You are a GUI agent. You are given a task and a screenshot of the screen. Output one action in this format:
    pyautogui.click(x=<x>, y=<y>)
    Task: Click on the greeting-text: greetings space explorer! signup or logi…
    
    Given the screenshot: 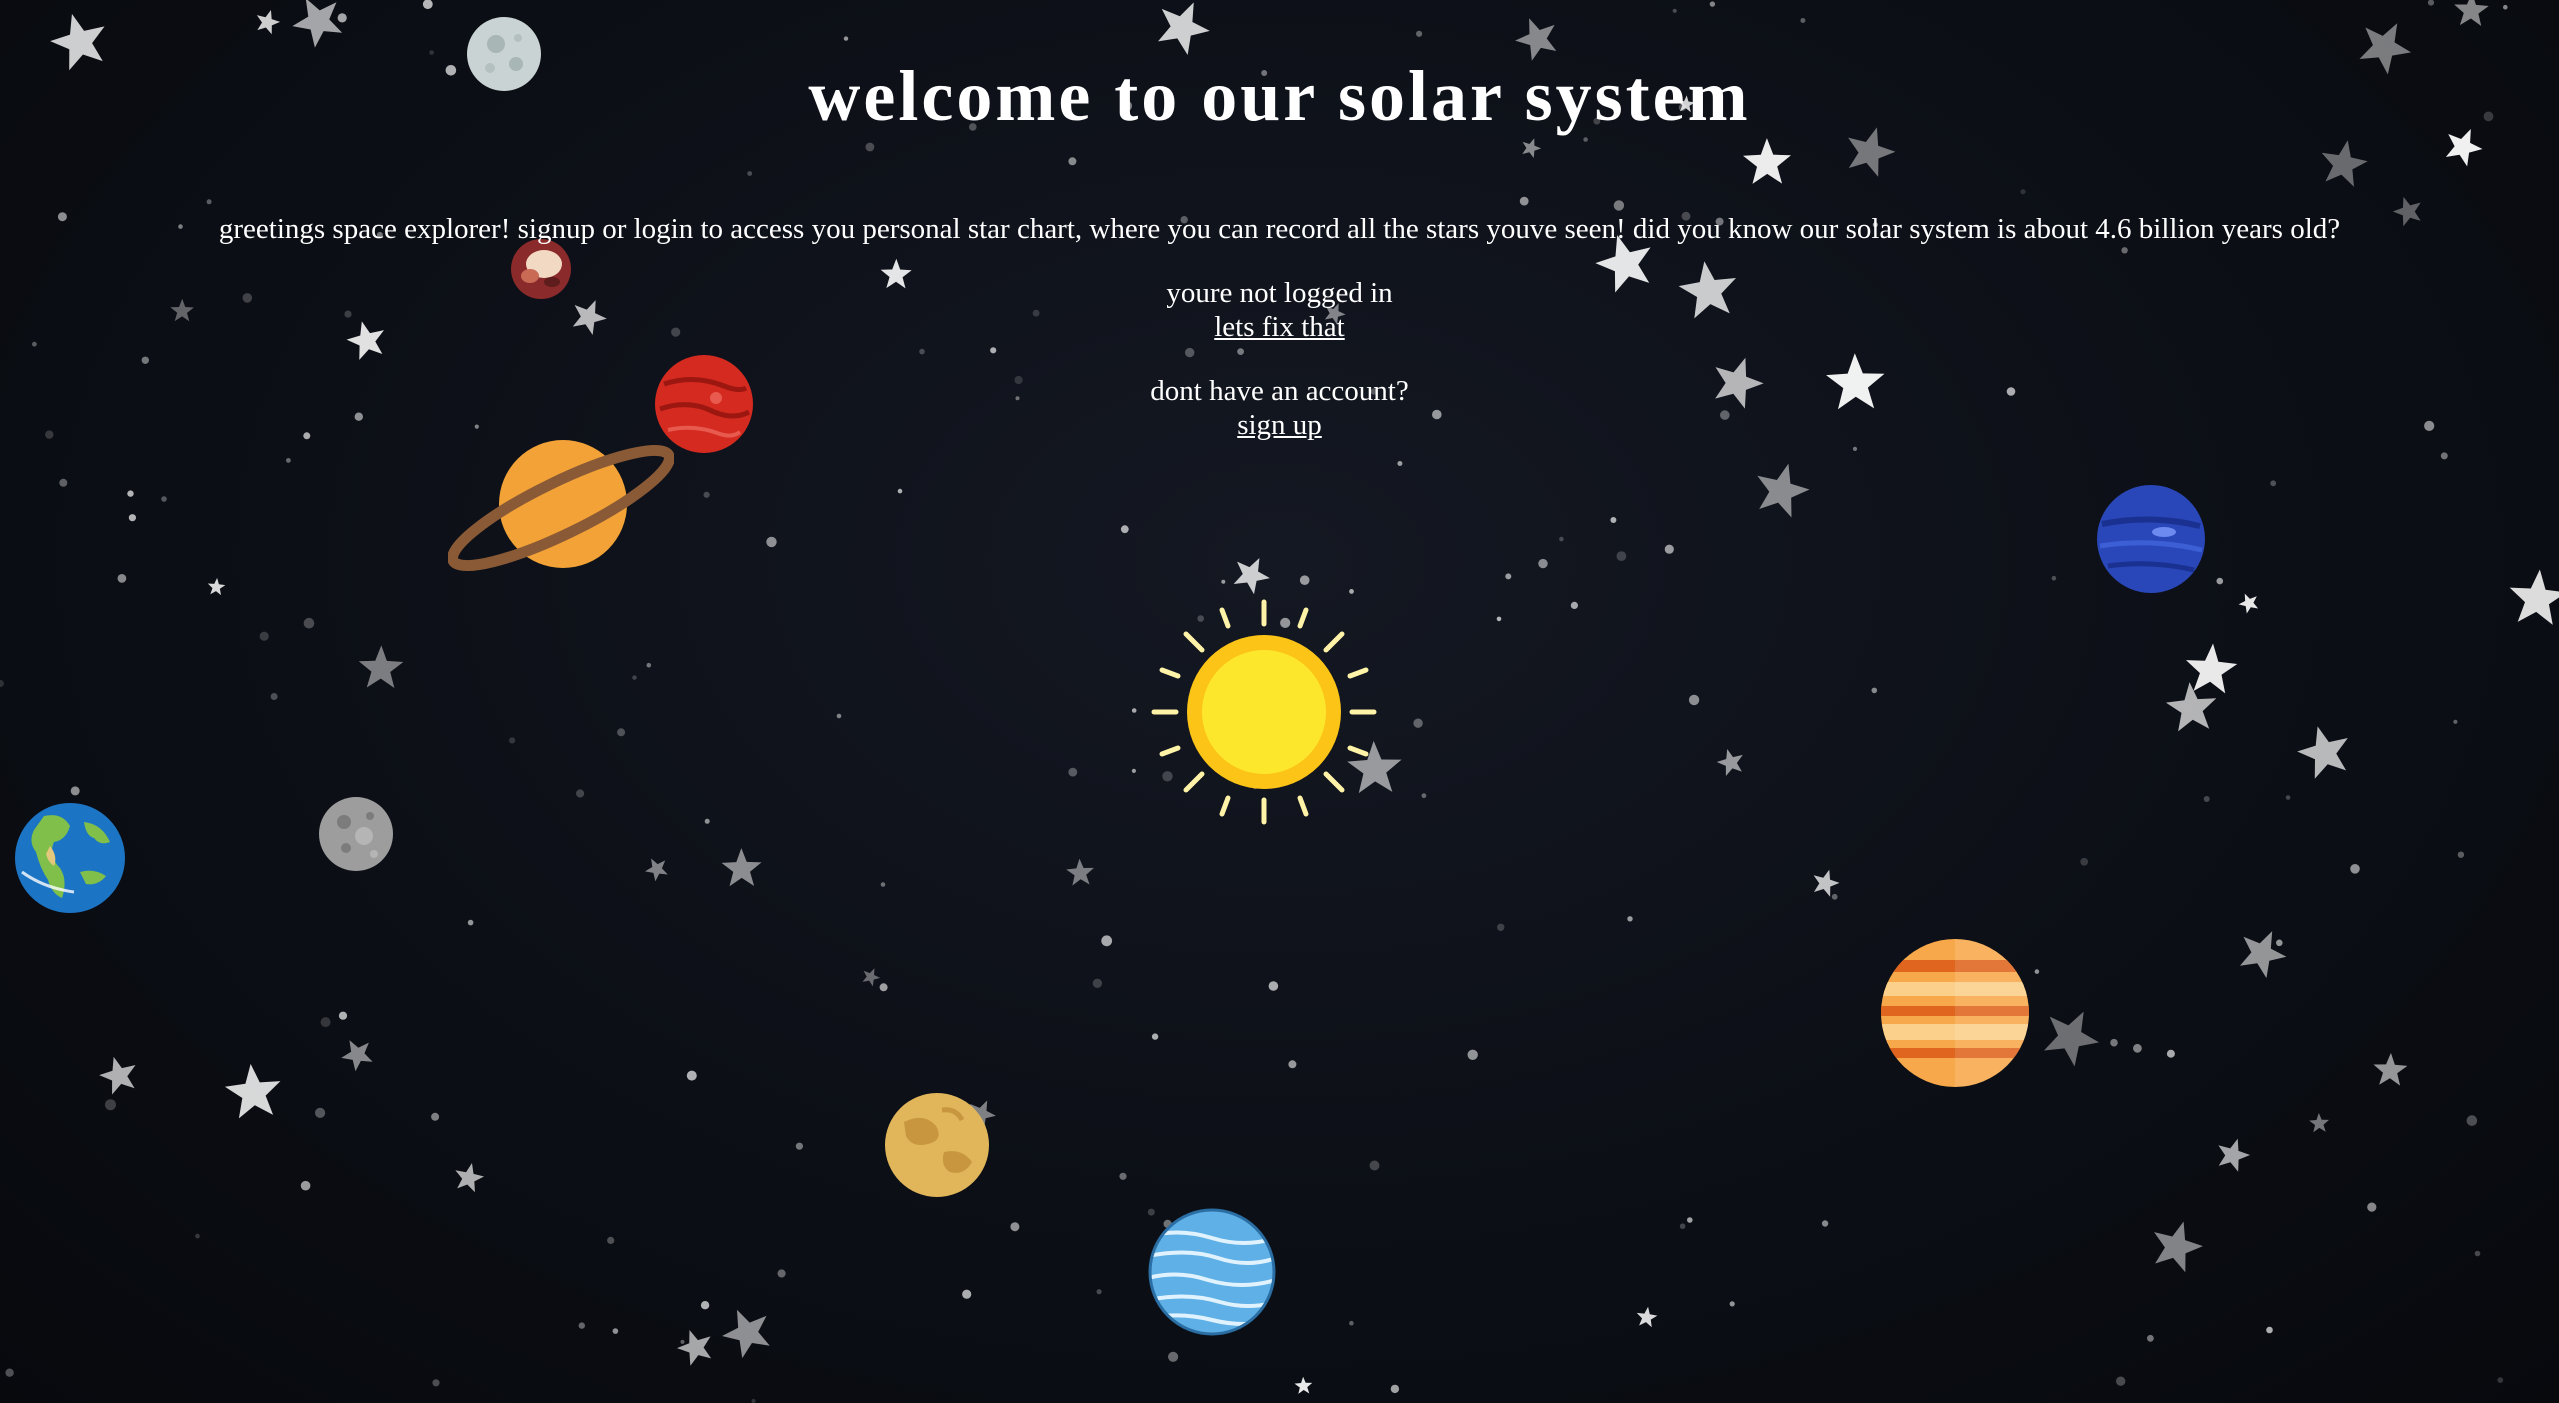 What is the action you would take?
    pyautogui.click(x=1279, y=229)
    